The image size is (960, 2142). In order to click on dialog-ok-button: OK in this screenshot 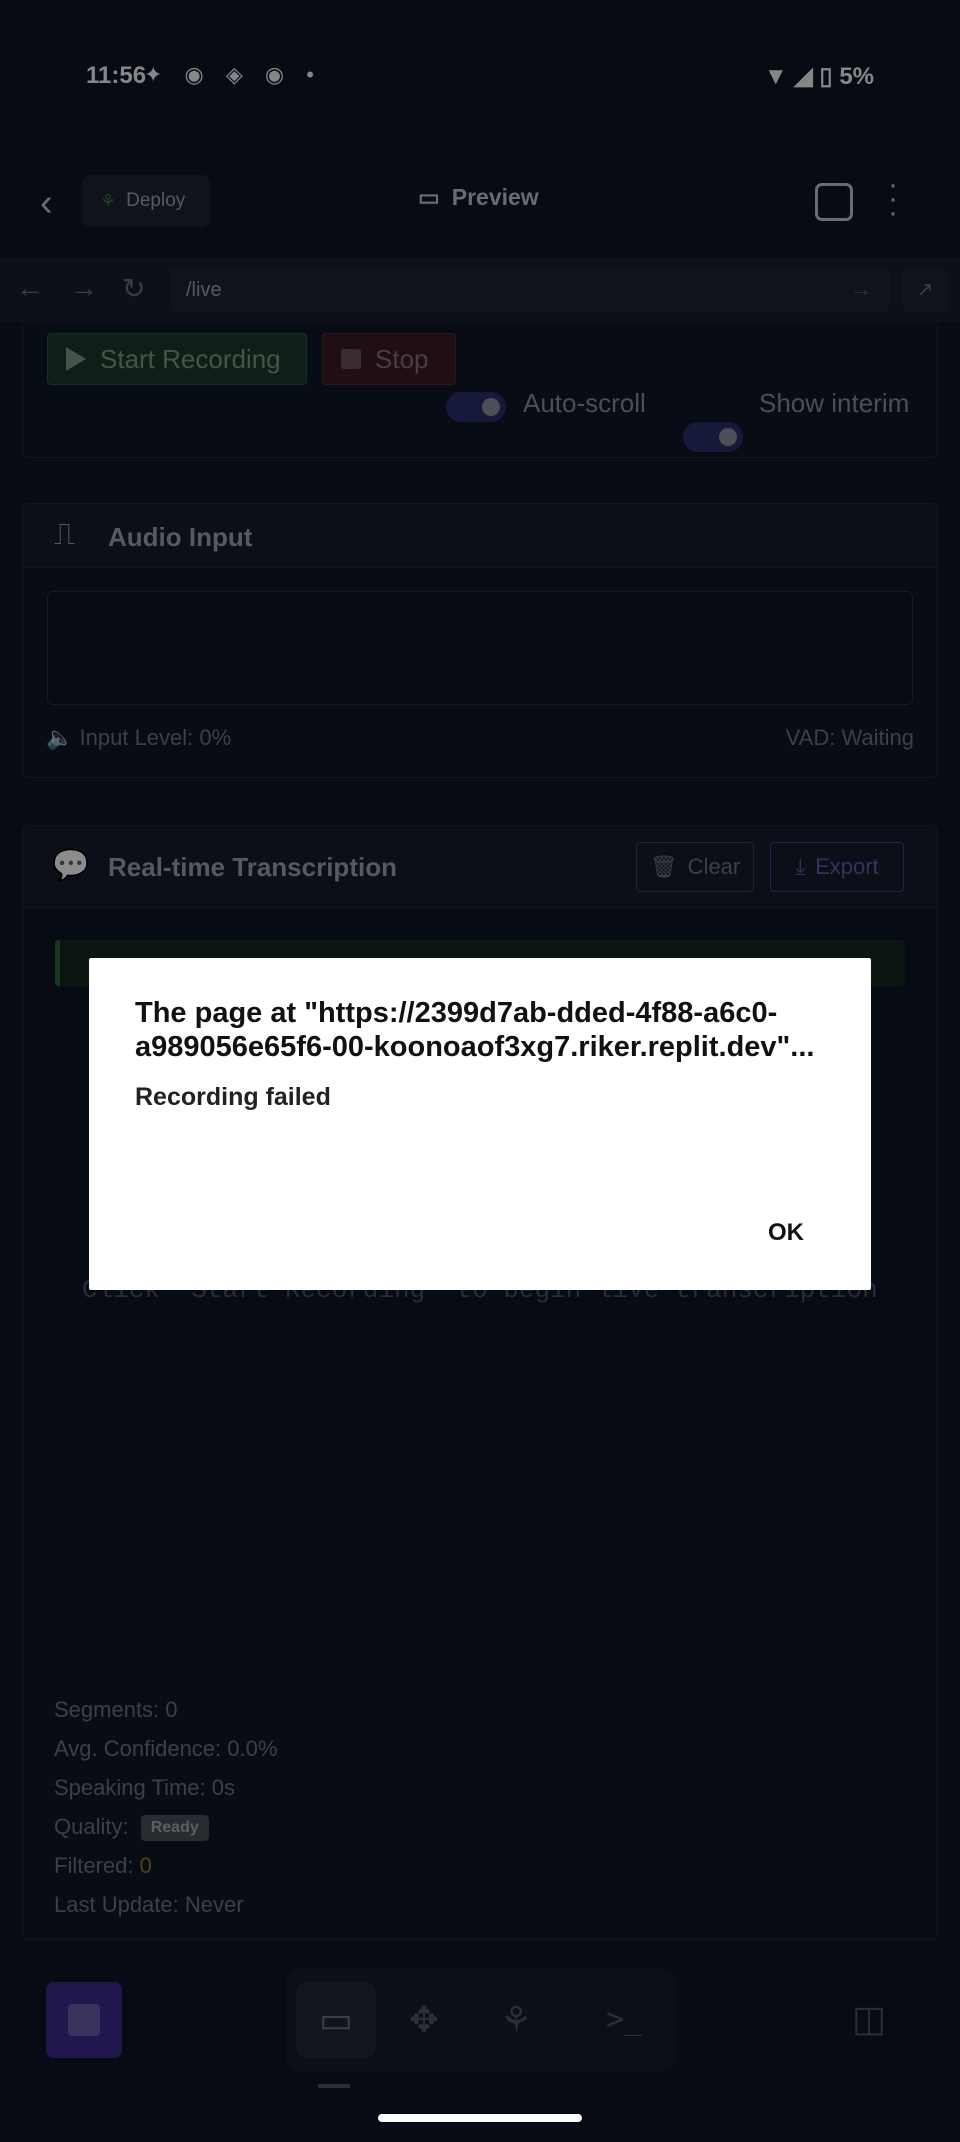, I will do `click(786, 1233)`.